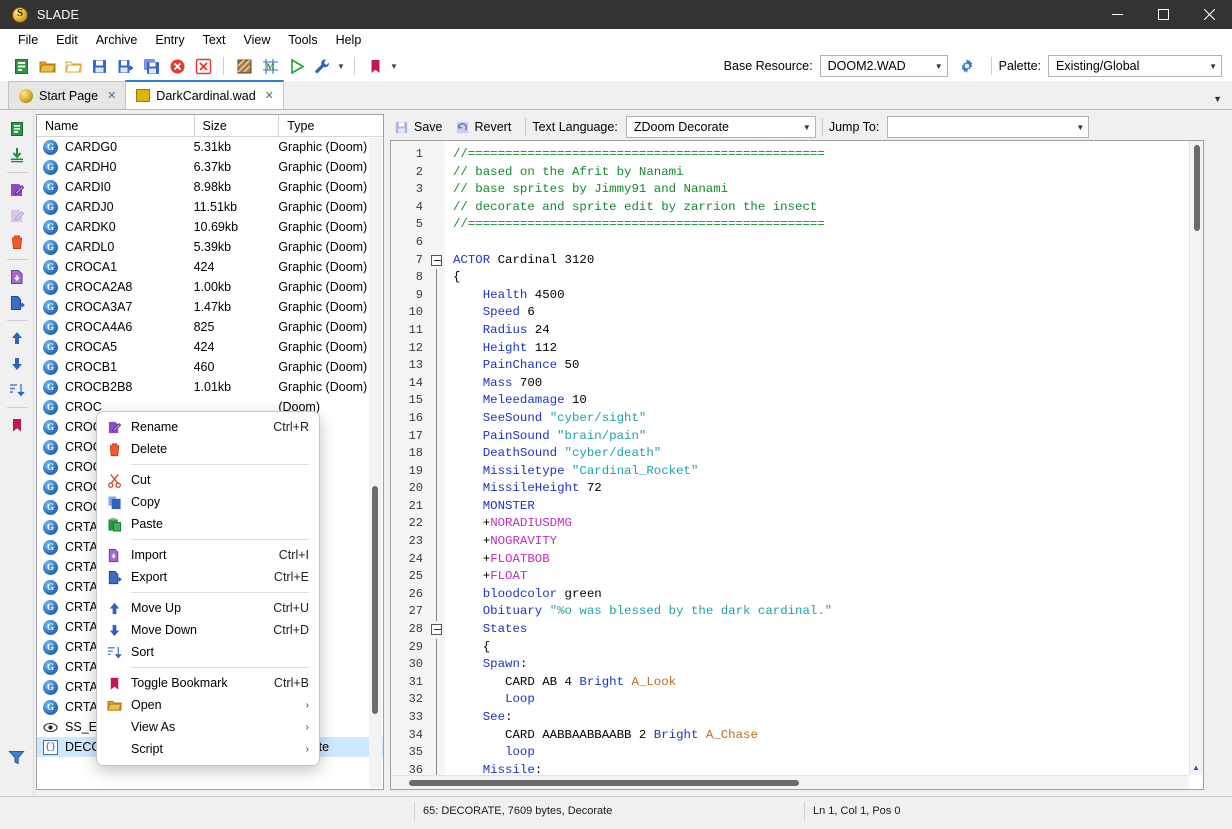  Describe the element at coordinates (330, 125) in the screenshot. I see `column-header-type: Type` at that location.